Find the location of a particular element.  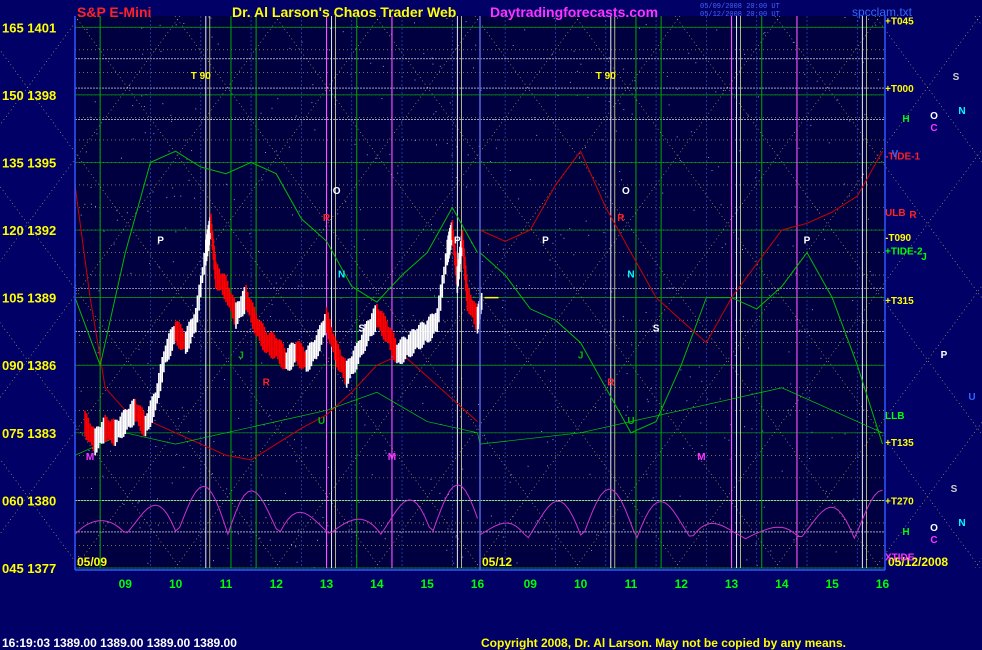

side-letter: N is located at coordinates (961, 111).